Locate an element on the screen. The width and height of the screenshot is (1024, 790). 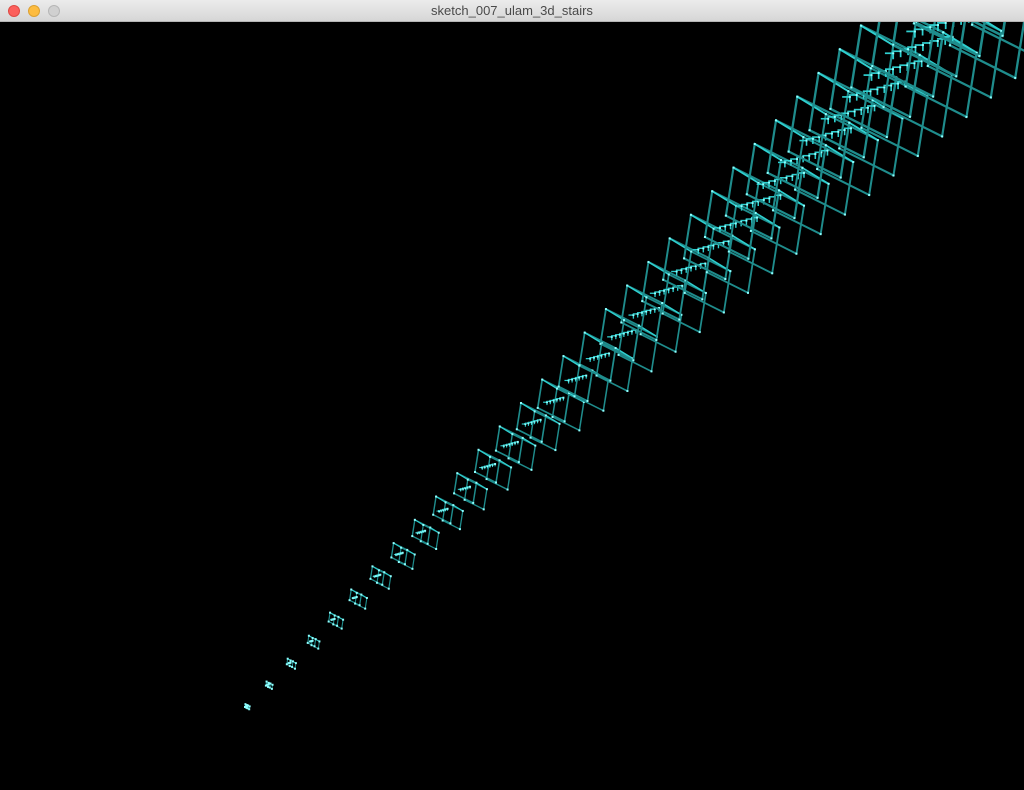
title-bar: sketch_007_ulam_3d_stairs is located at coordinates (512, 11).